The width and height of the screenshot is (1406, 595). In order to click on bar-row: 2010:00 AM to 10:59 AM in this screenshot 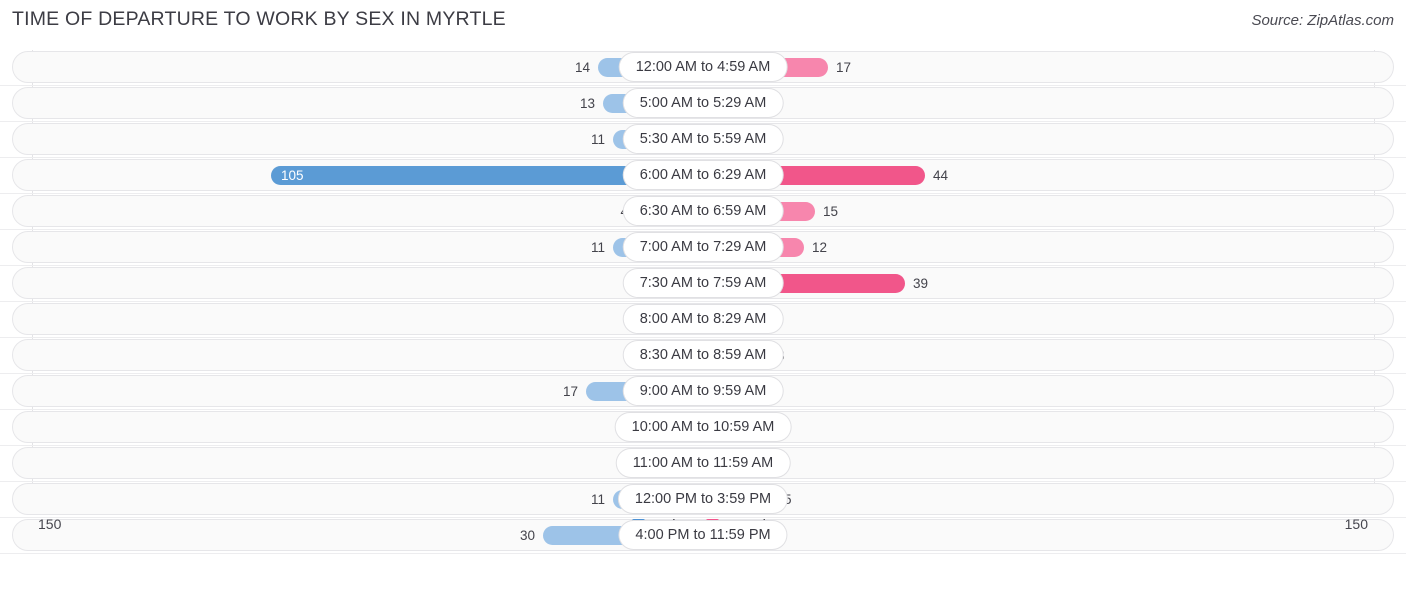, I will do `click(703, 428)`.